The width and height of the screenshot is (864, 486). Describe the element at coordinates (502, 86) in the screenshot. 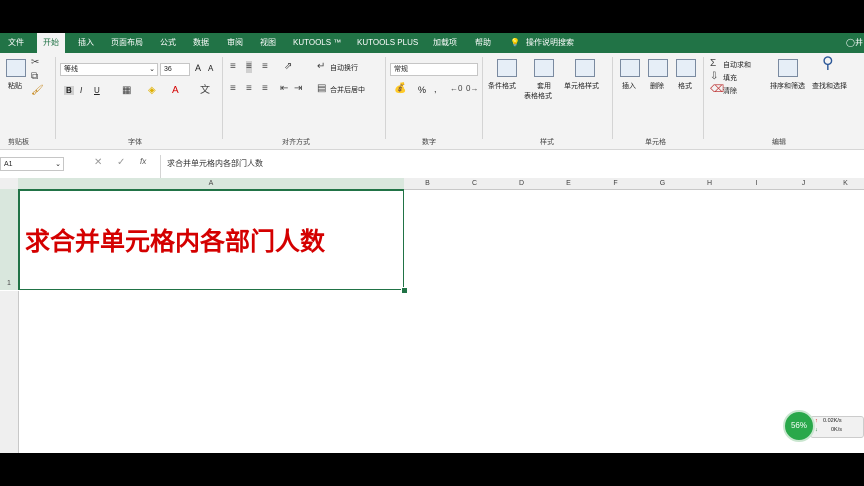

I see `conditional-format-button: 条件格式` at that location.